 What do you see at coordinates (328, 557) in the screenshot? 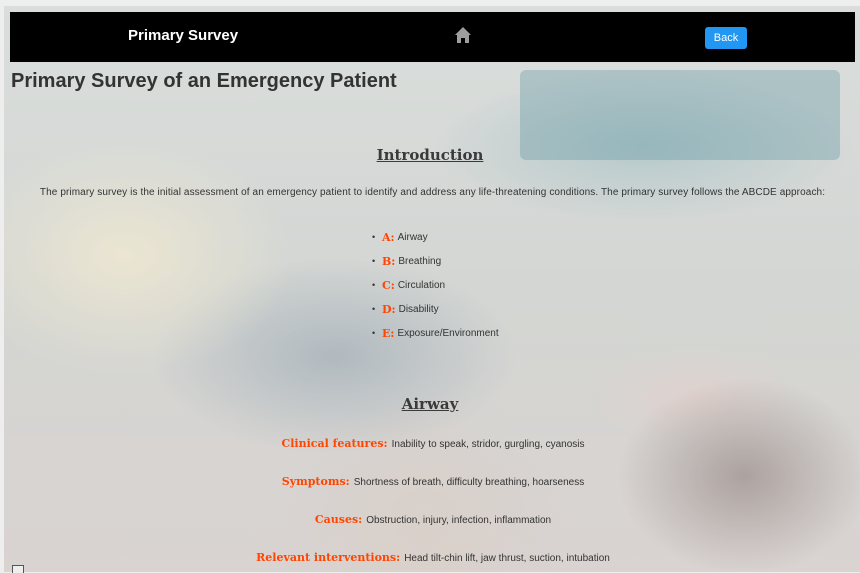
I see `row-label: Relevant interventions:` at bounding box center [328, 557].